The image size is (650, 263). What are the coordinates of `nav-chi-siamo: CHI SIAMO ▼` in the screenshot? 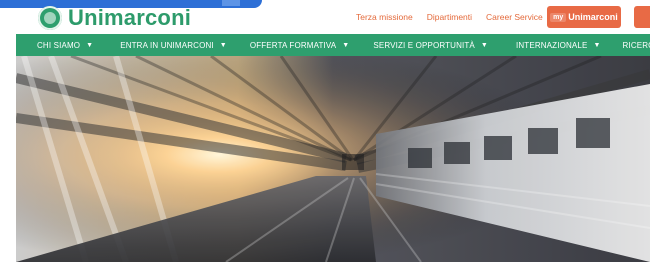 It's located at (65, 45).